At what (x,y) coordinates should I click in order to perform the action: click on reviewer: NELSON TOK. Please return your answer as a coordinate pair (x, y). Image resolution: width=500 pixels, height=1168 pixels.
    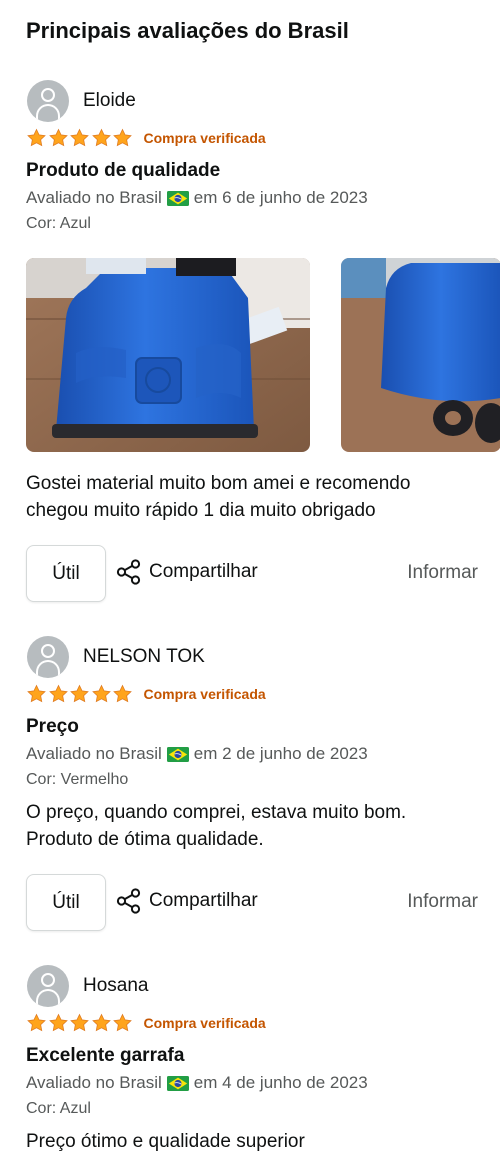
    Looking at the image, I should click on (116, 657).